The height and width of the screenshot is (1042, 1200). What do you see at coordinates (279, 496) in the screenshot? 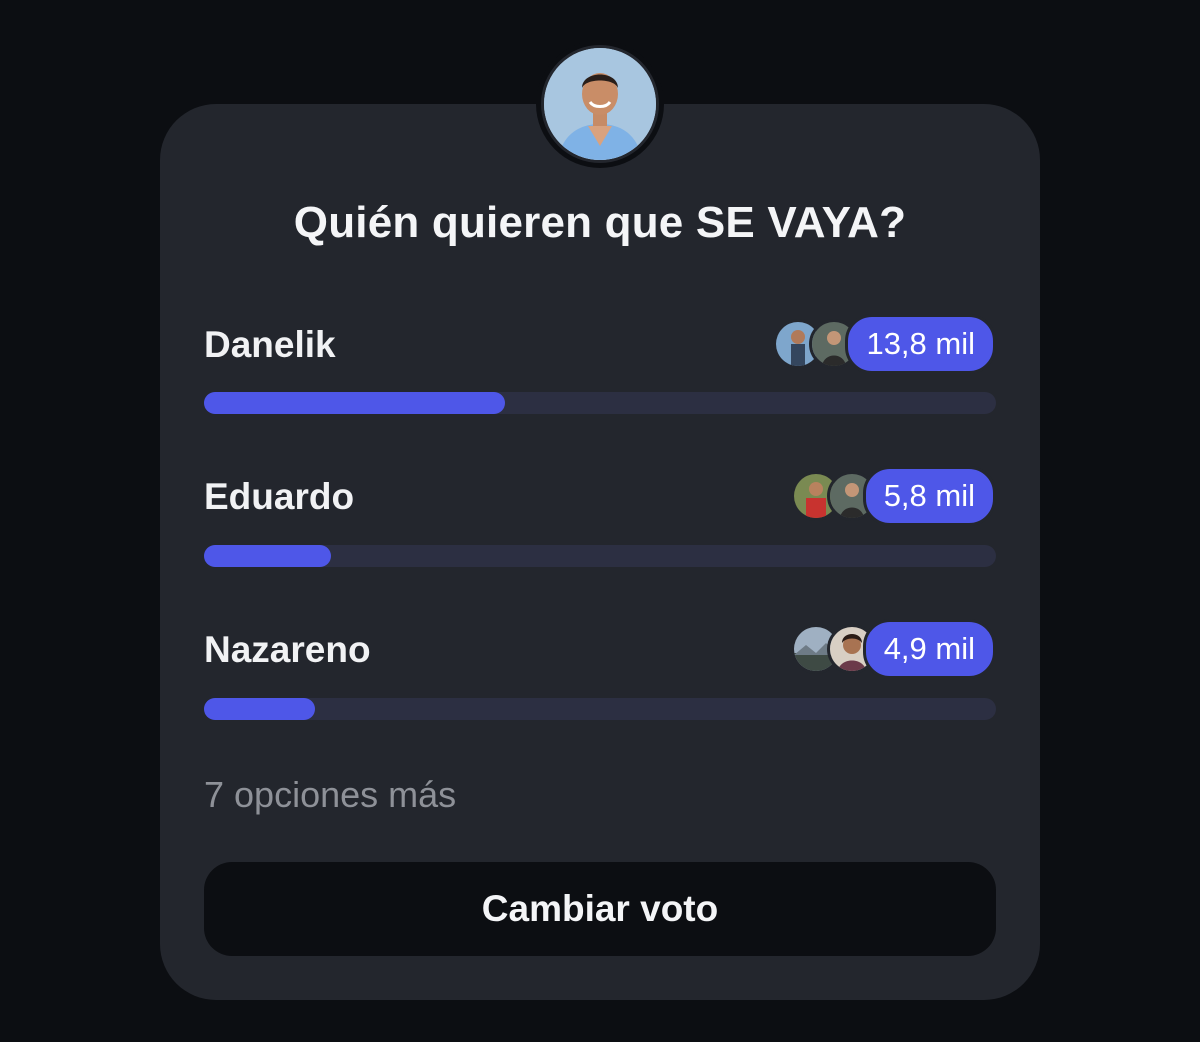
I see `option-label: Eduardo` at bounding box center [279, 496].